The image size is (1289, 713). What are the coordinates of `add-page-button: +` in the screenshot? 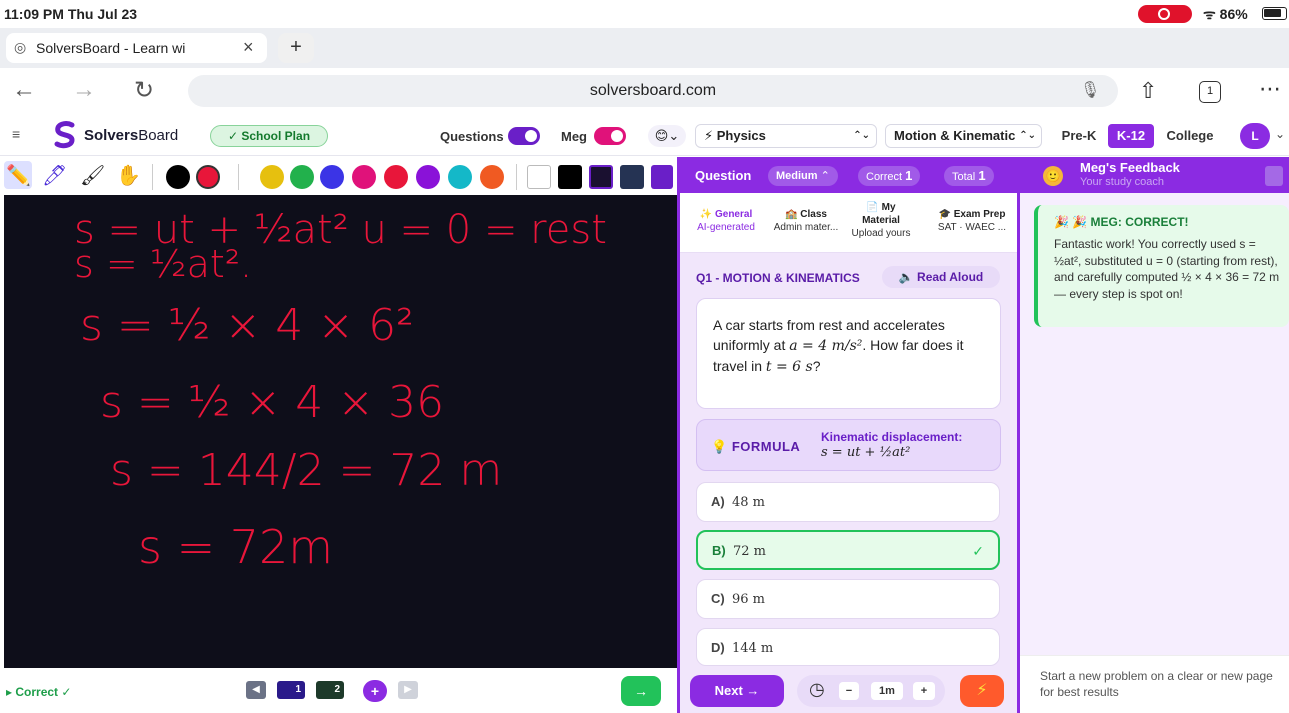 It's located at (375, 691).